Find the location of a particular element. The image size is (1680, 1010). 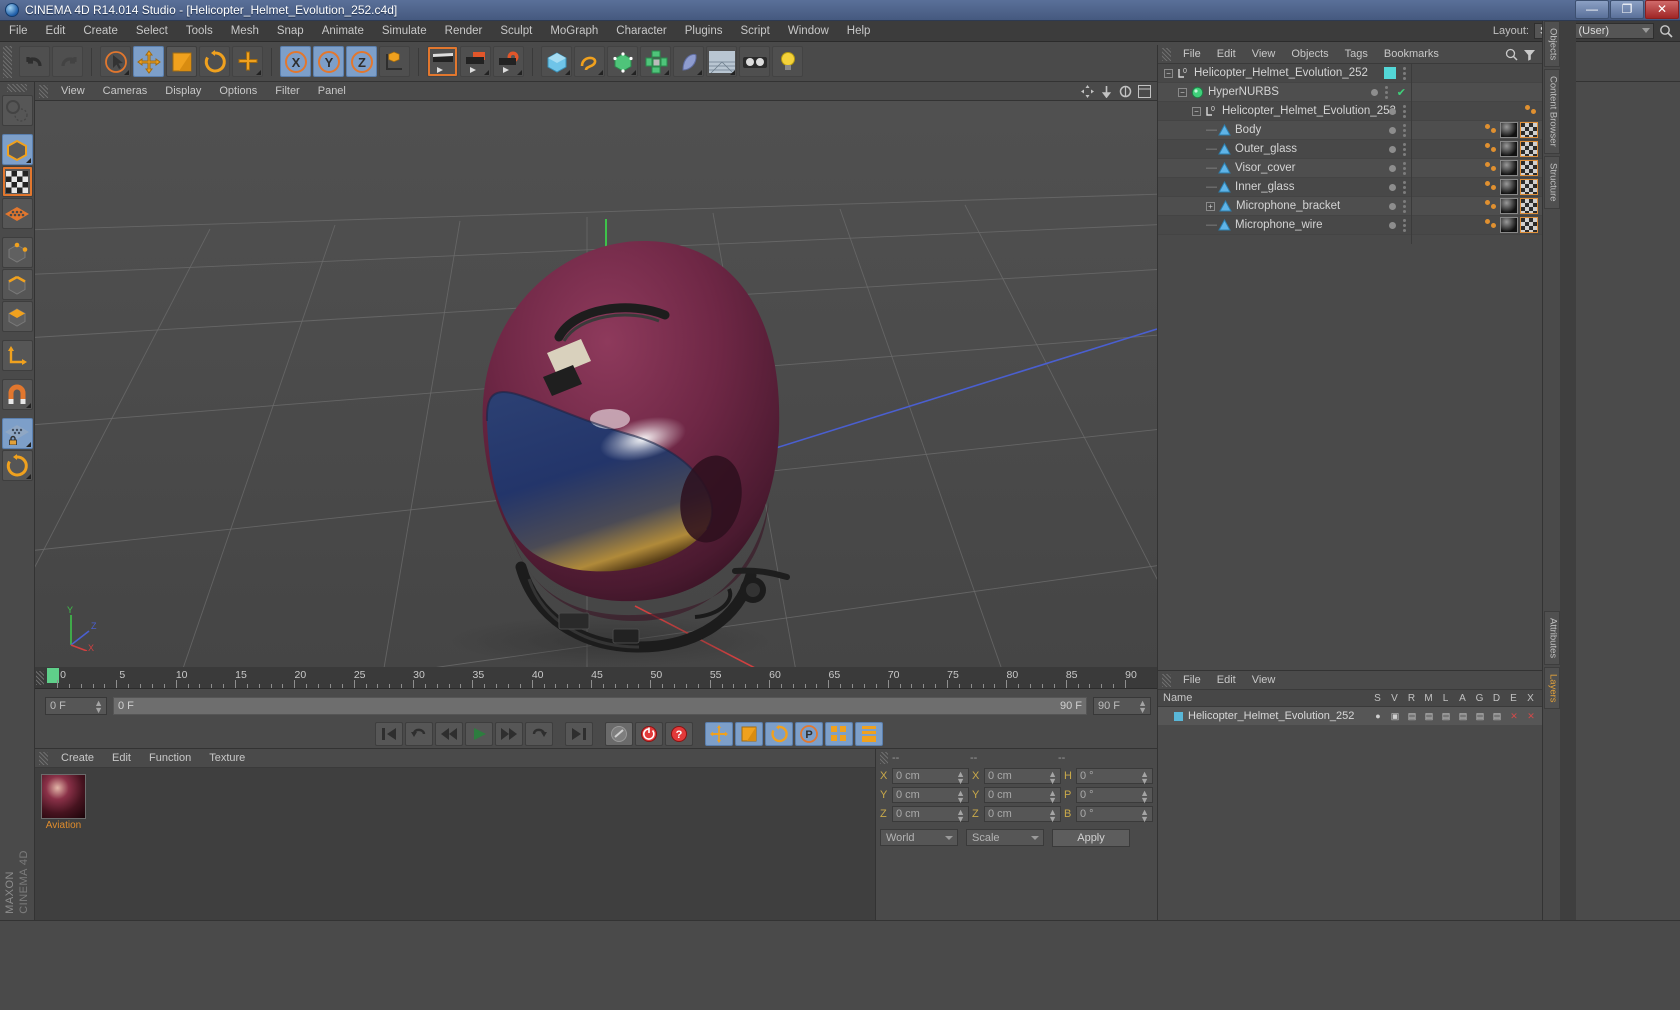

play-button is located at coordinates (479, 734).